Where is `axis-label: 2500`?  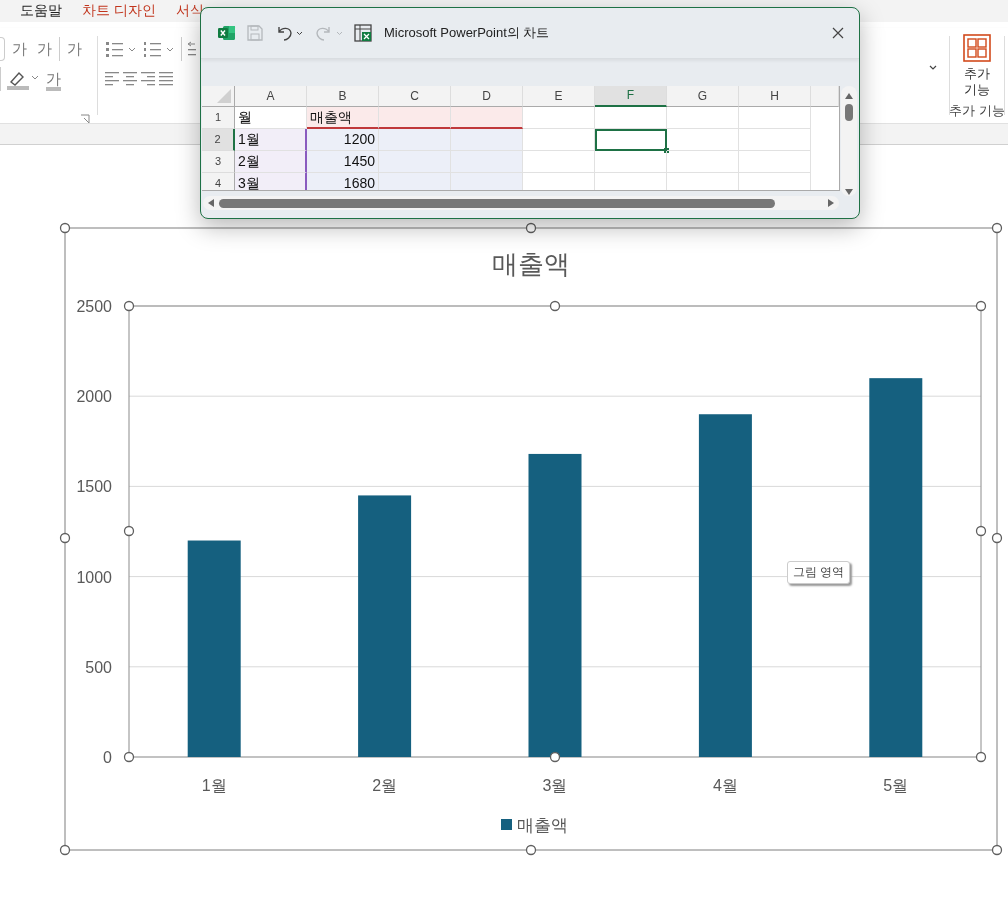 axis-label: 2500 is located at coordinates (94, 306).